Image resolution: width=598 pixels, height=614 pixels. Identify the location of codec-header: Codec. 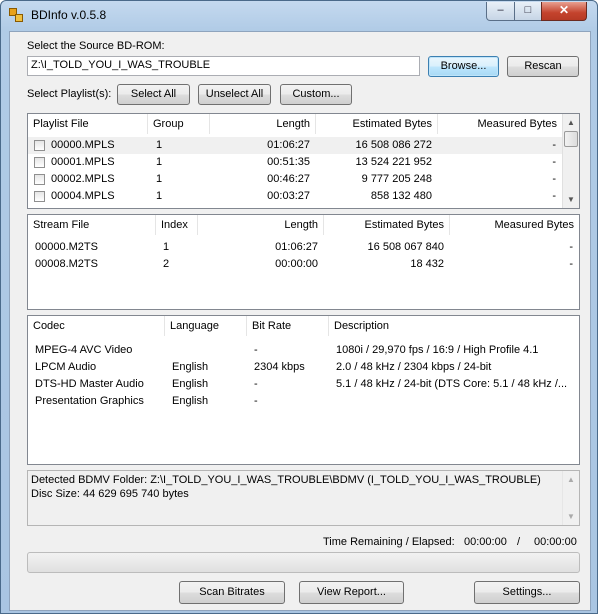
(96, 326).